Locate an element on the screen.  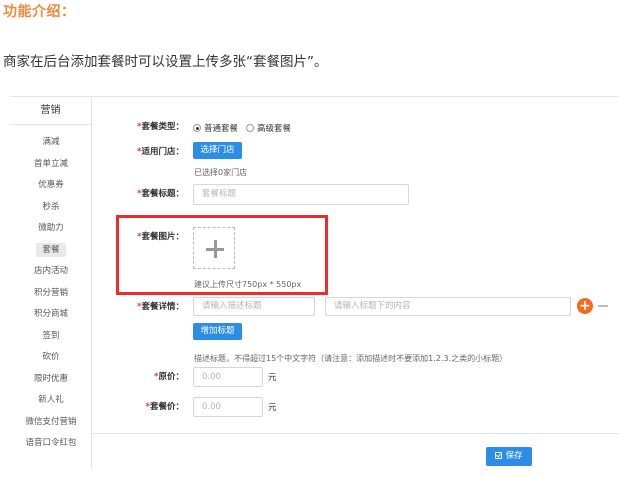
radio-normal-package: 普通套餐 is located at coordinates (215, 128).